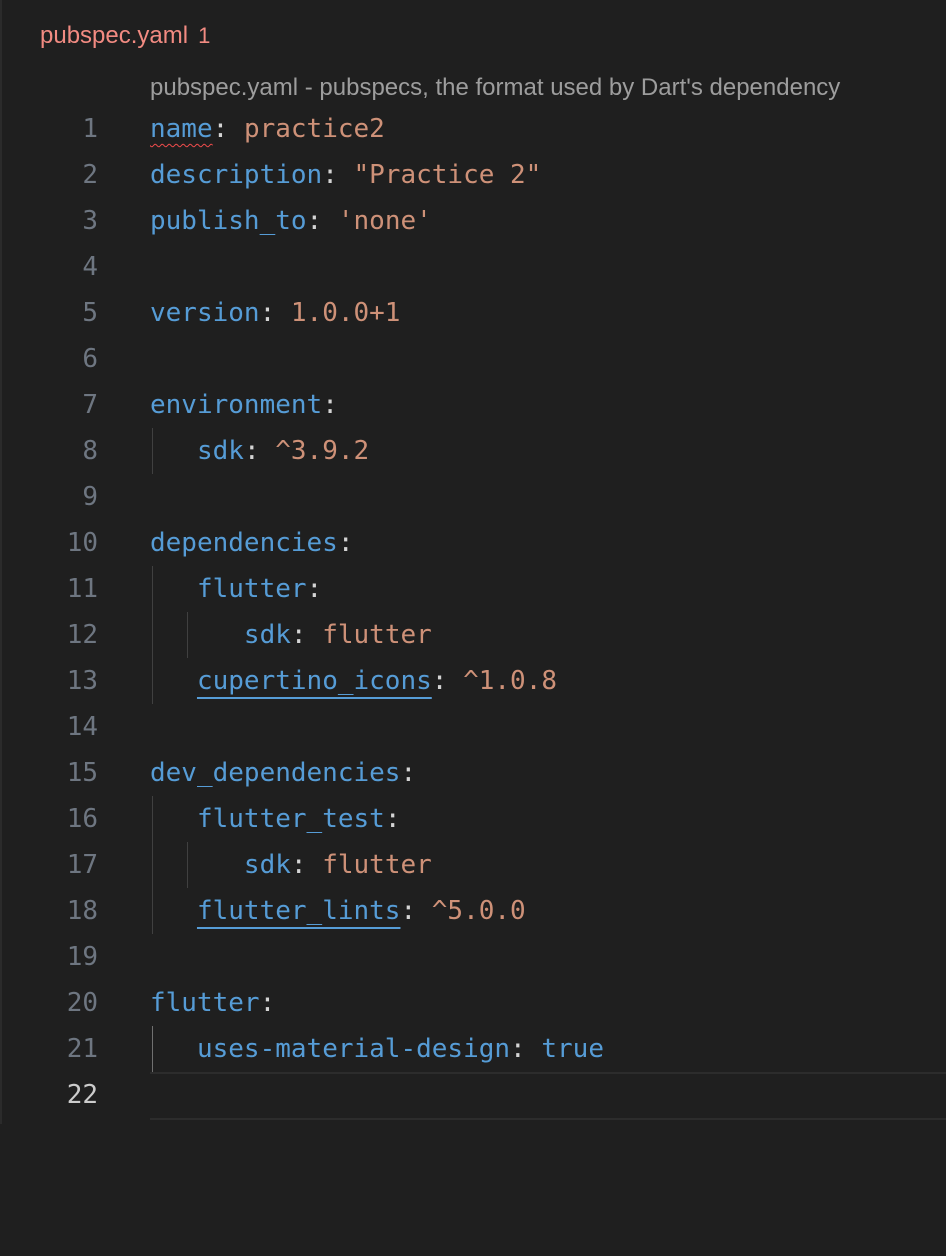  Describe the element at coordinates (82, 773) in the screenshot. I see `line-number: 15` at that location.